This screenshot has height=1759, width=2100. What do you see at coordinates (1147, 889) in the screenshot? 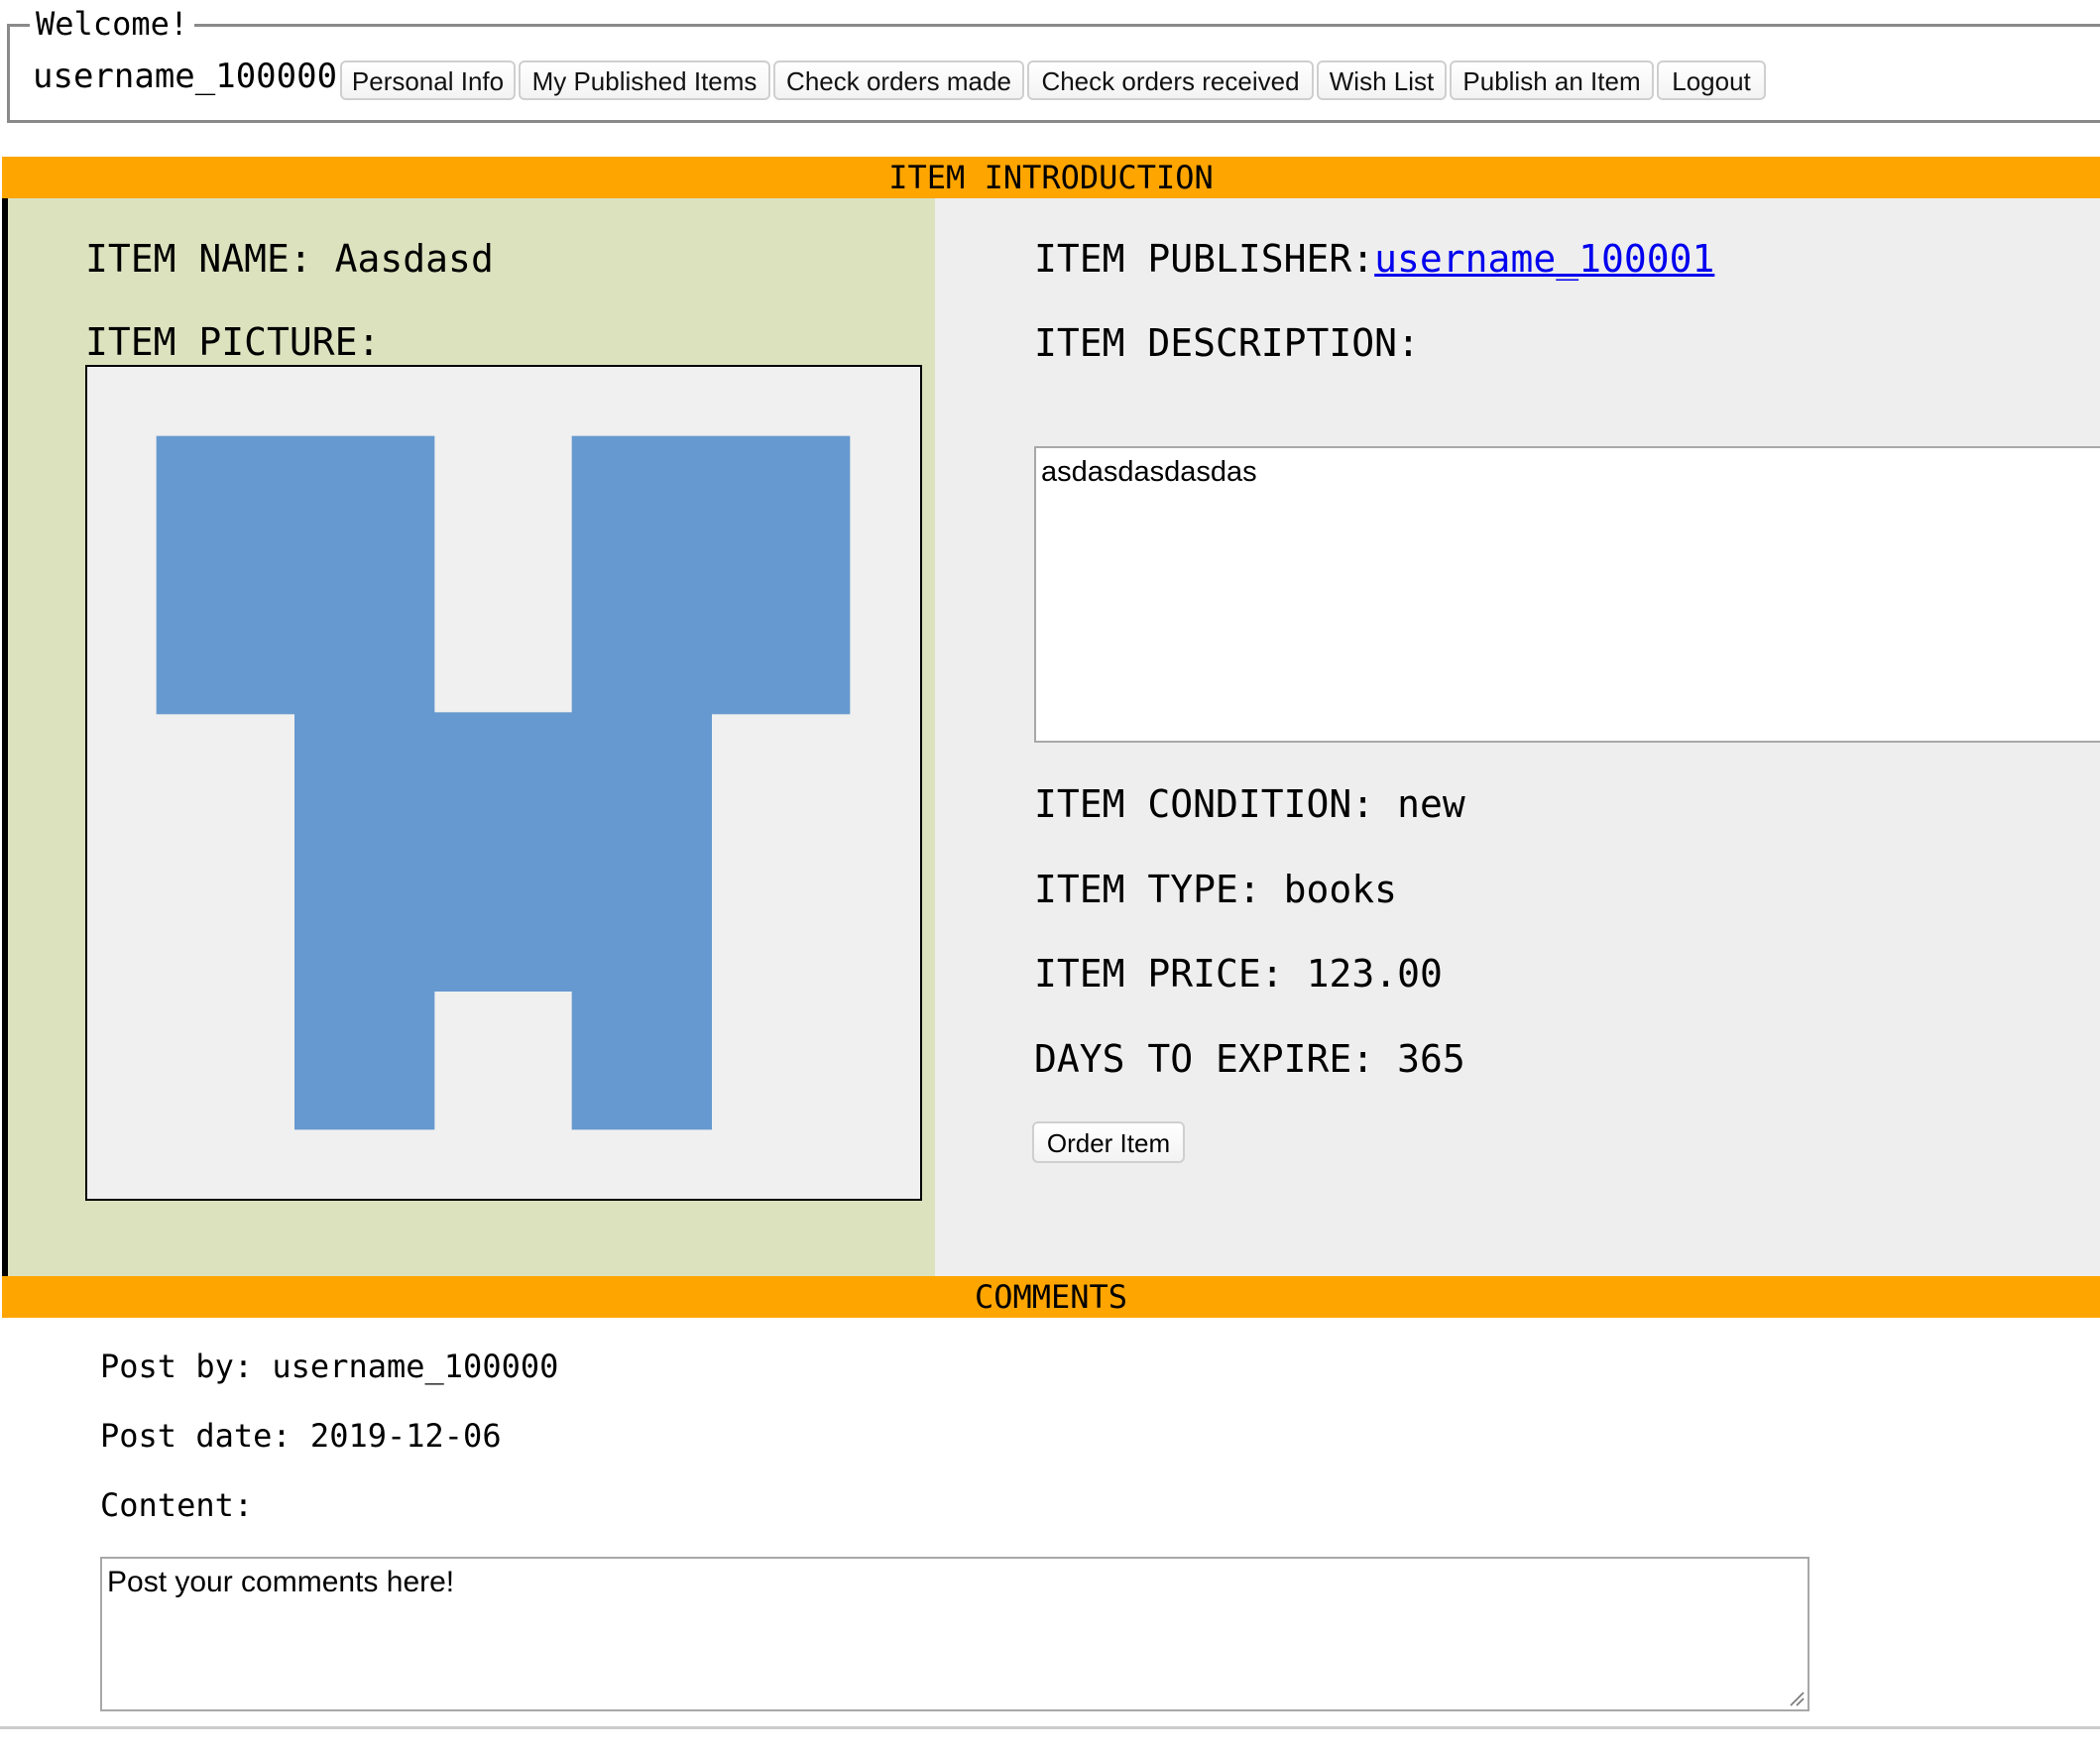
I see `item-type-label: ITEM TYPE:` at bounding box center [1147, 889].